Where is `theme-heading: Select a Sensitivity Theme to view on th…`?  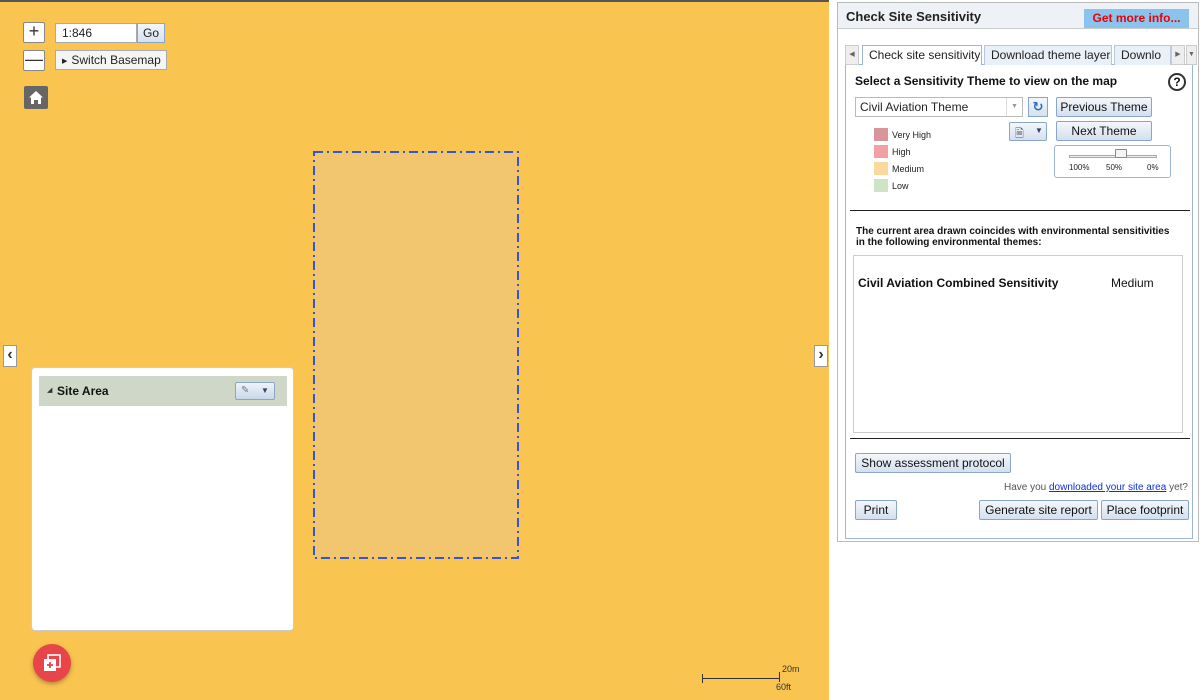 theme-heading: Select a Sensitivity Theme to view on th… is located at coordinates (986, 81).